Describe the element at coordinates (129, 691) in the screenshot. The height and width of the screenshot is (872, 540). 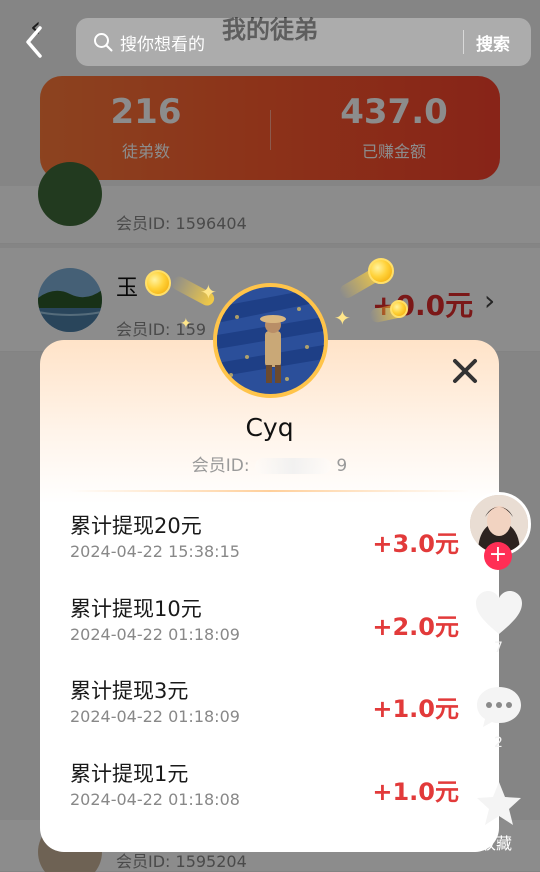
I see `record-title: 累计提现3元` at that location.